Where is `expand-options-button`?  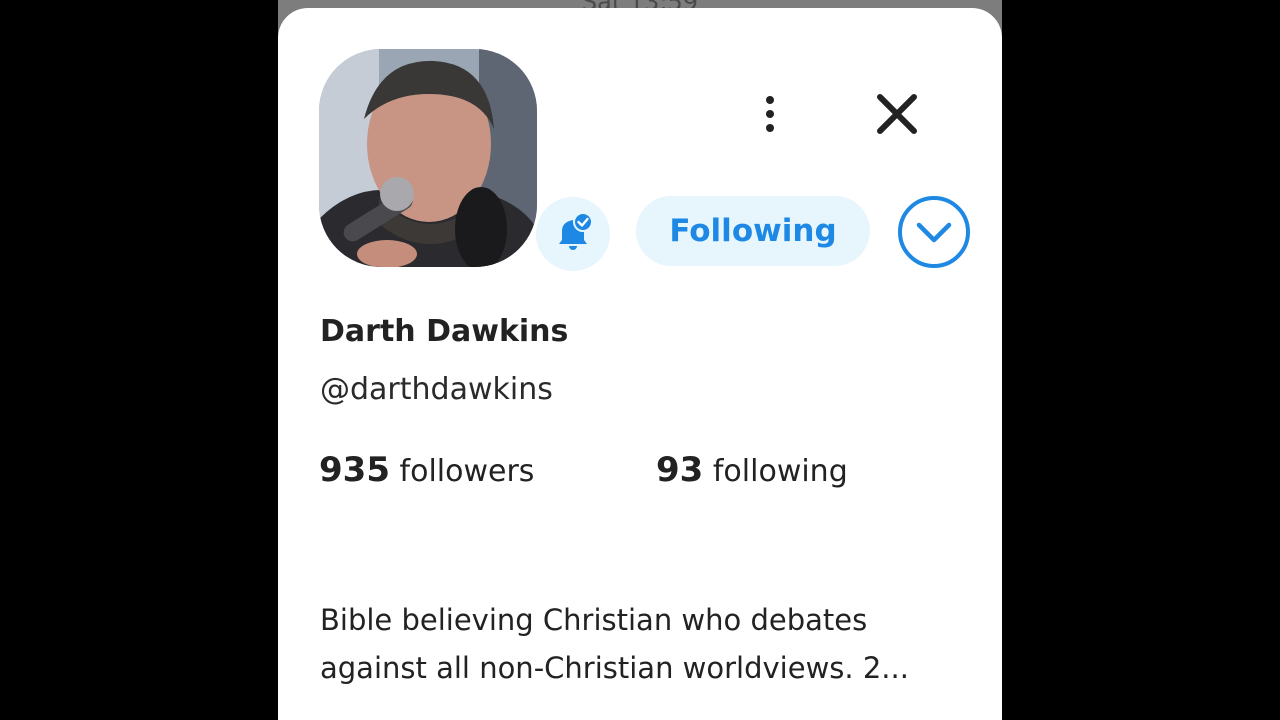
expand-options-button is located at coordinates (934, 232).